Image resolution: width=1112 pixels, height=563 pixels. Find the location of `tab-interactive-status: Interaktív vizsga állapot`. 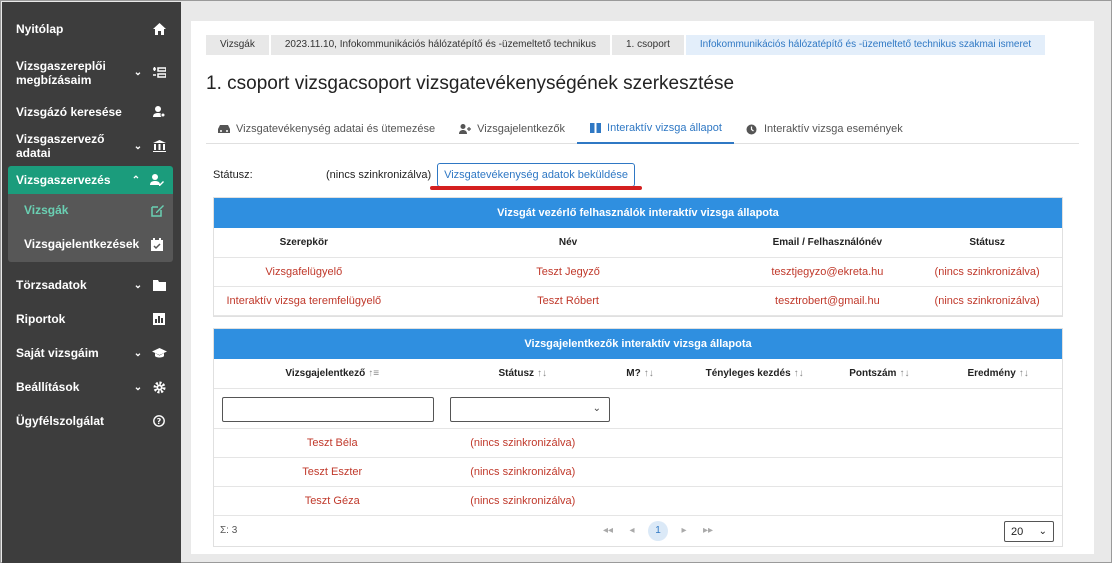

tab-interactive-status: Interaktív vizsga állapot is located at coordinates (655, 129).